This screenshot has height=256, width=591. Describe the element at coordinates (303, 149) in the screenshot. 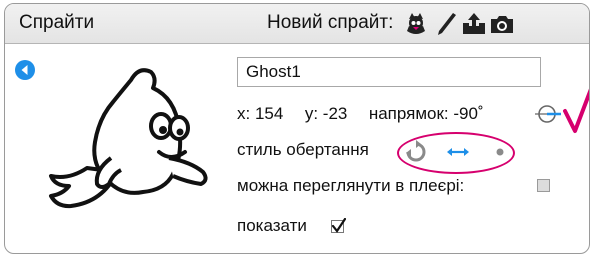

I see `rotation-style-label: стиль обертання` at that location.